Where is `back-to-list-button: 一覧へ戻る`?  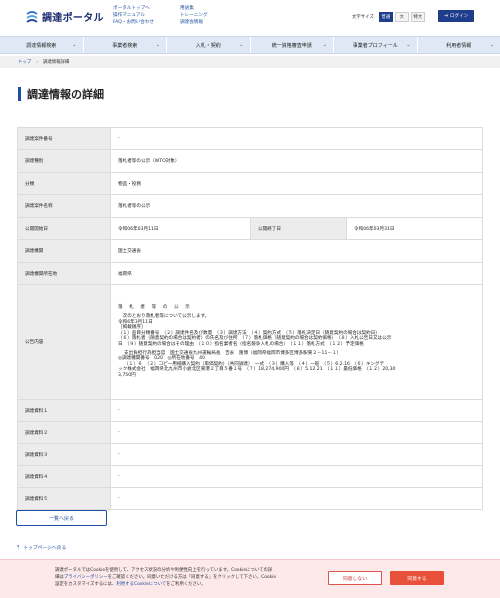
back-to-list-button: 一覧へ戻る is located at coordinates (61, 518).